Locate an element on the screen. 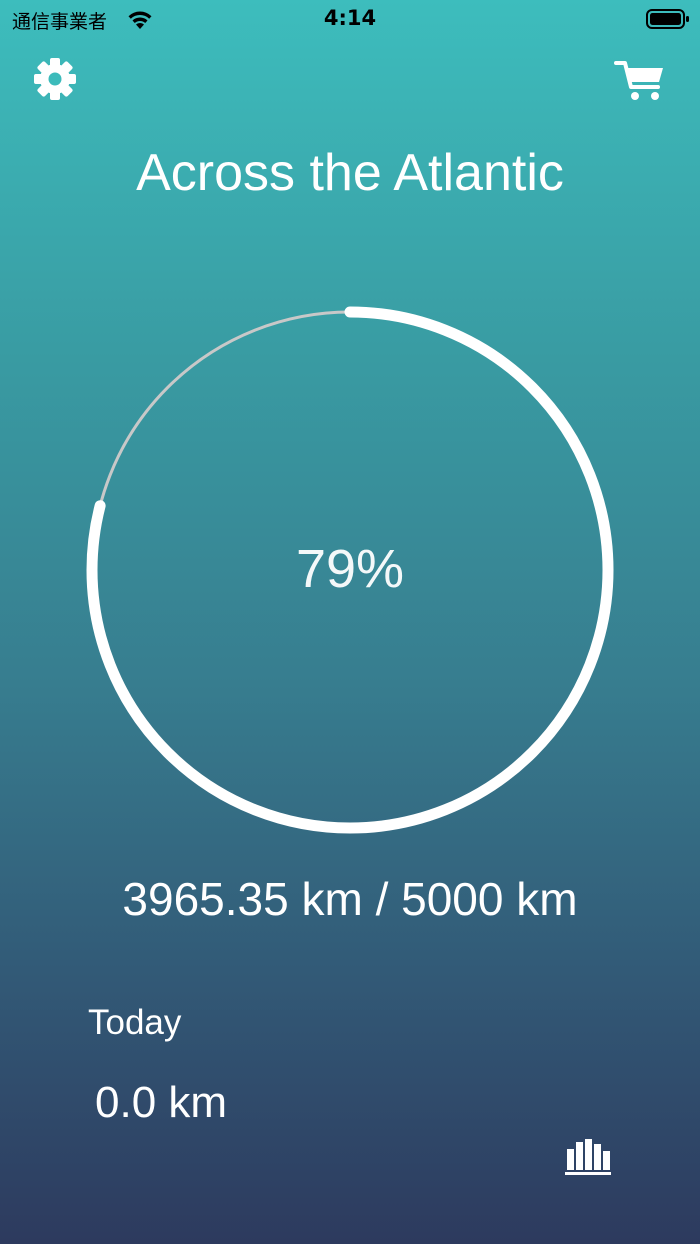  distance-label: 3965.35 km / 5000 km is located at coordinates (350, 899).